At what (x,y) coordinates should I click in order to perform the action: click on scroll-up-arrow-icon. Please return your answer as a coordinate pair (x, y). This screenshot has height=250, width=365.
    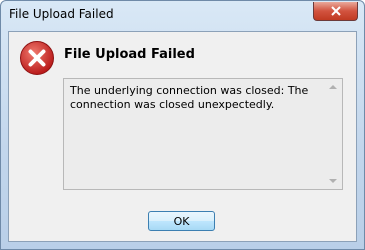
    Looking at the image, I should click on (333, 87).